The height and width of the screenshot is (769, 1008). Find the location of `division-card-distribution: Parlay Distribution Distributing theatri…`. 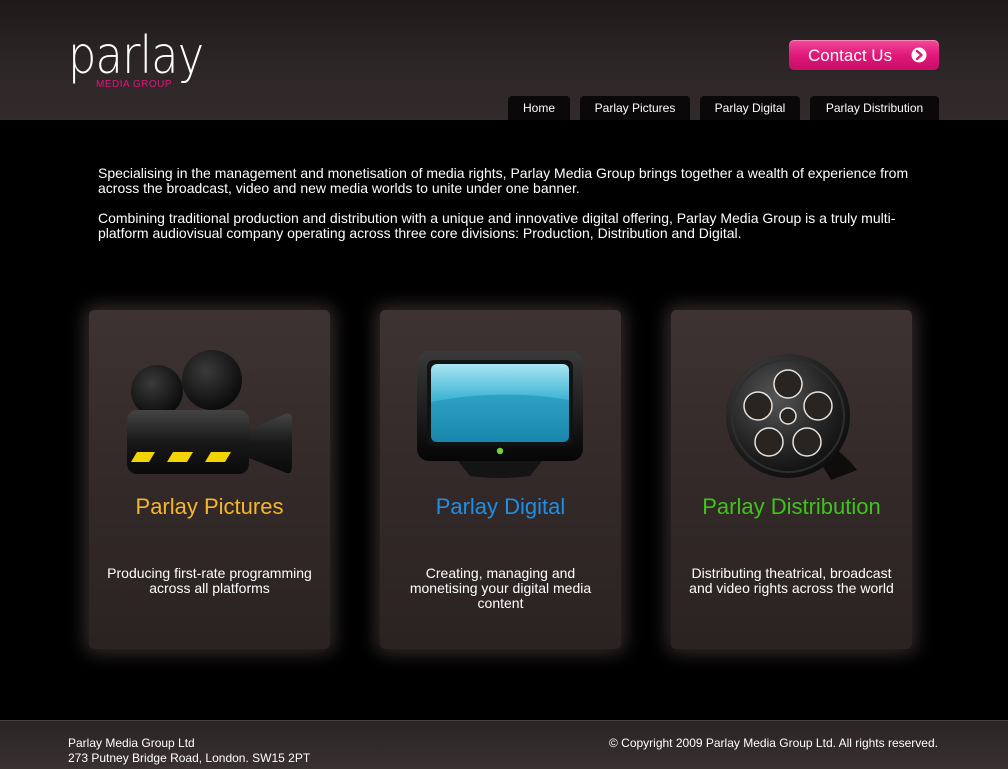

division-card-distribution: Parlay Distribution Distributing theatri… is located at coordinates (791, 479).